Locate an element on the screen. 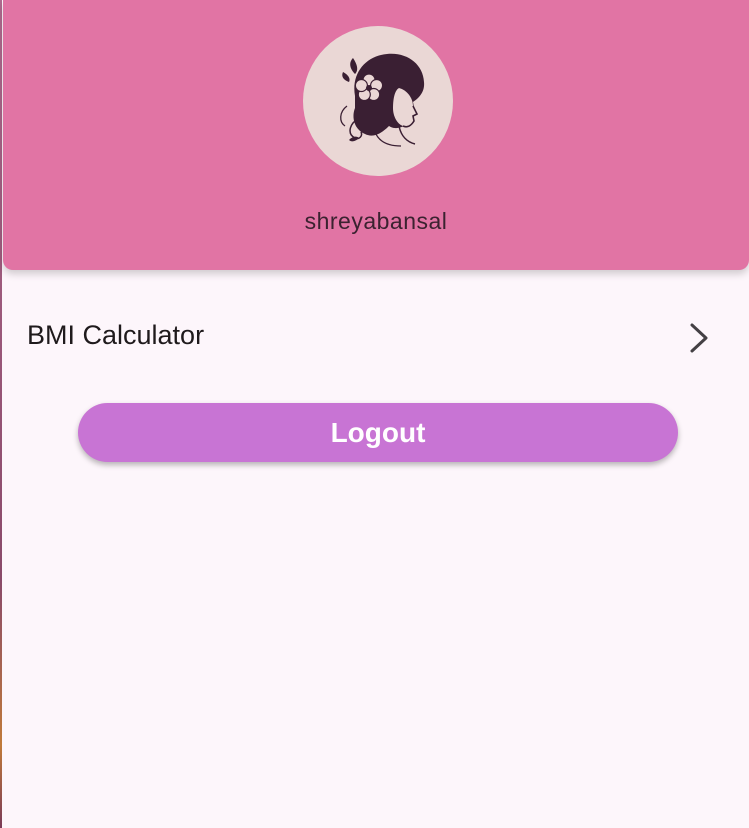 The height and width of the screenshot is (828, 749). chevron-right-icon is located at coordinates (699, 338).